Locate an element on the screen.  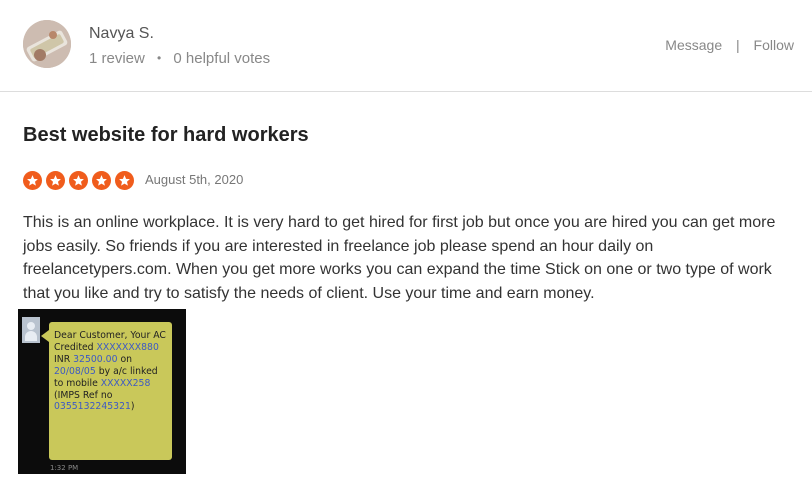
review-count: 1 review is located at coordinates (117, 58).